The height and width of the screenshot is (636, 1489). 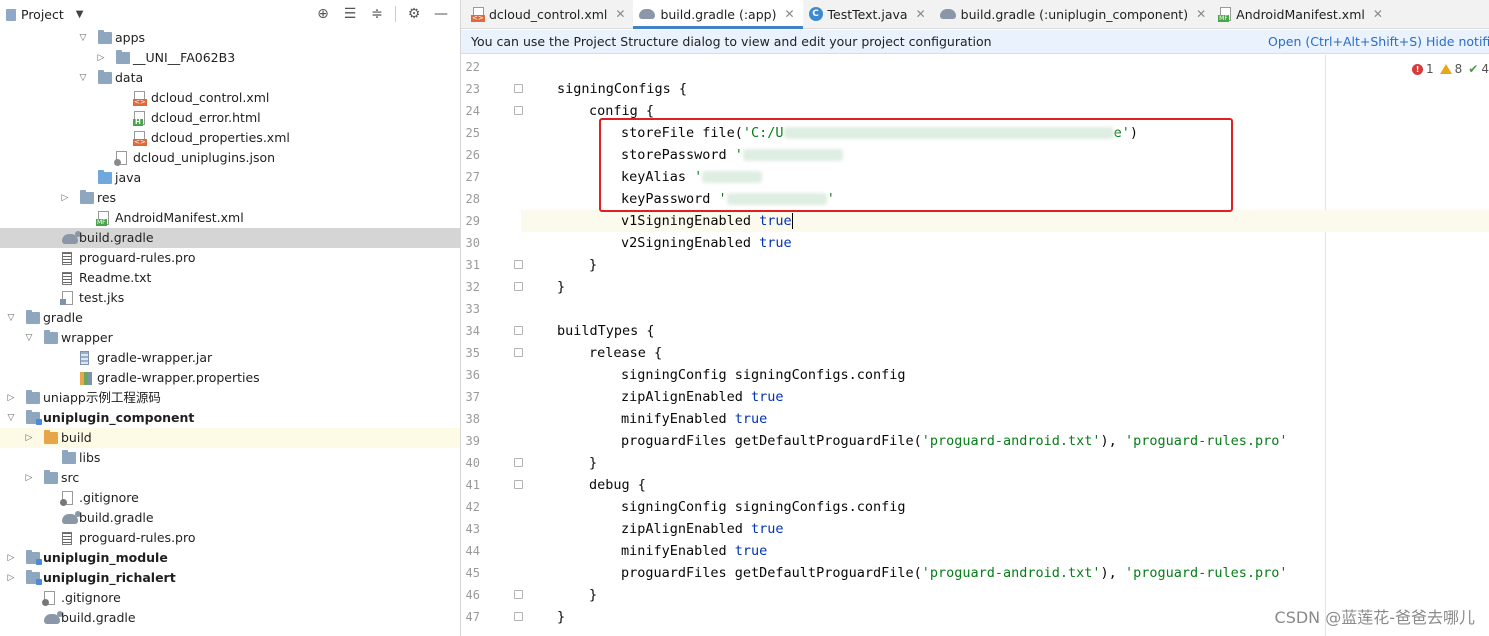 What do you see at coordinates (767, 397) in the screenshot?
I see `code-keyword: true` at bounding box center [767, 397].